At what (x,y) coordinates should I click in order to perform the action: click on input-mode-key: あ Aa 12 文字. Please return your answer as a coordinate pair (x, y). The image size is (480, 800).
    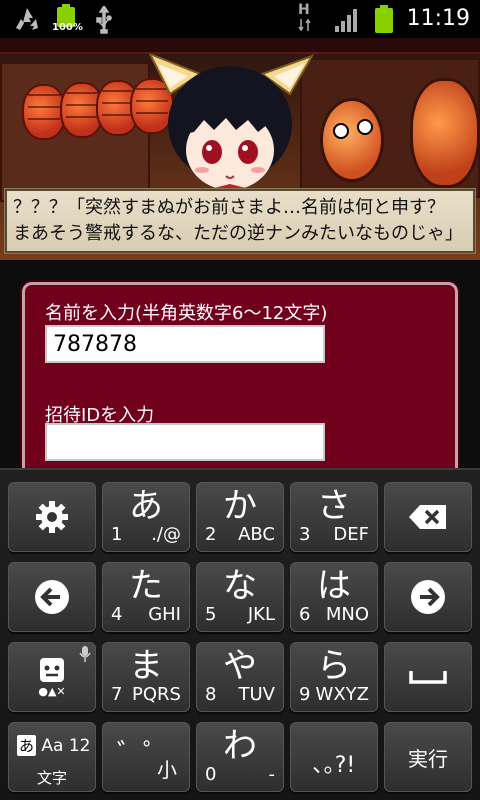
    Looking at the image, I should click on (52, 757).